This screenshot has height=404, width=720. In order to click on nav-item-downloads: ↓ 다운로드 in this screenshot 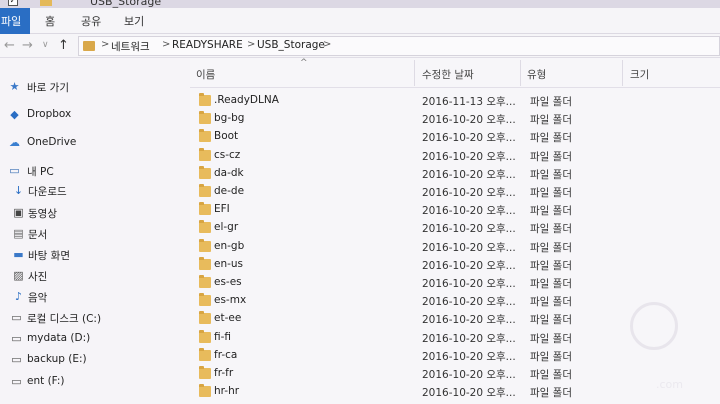, I will do `click(95, 192)`.